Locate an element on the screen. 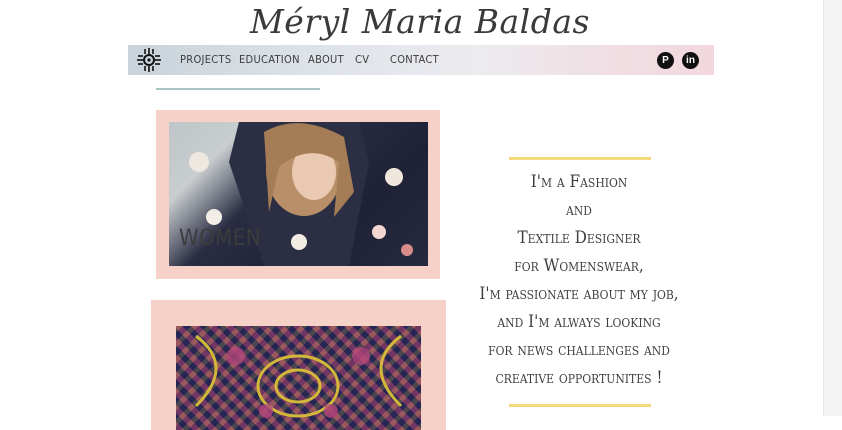  bio-line: and I'm always looking is located at coordinates (579, 322).